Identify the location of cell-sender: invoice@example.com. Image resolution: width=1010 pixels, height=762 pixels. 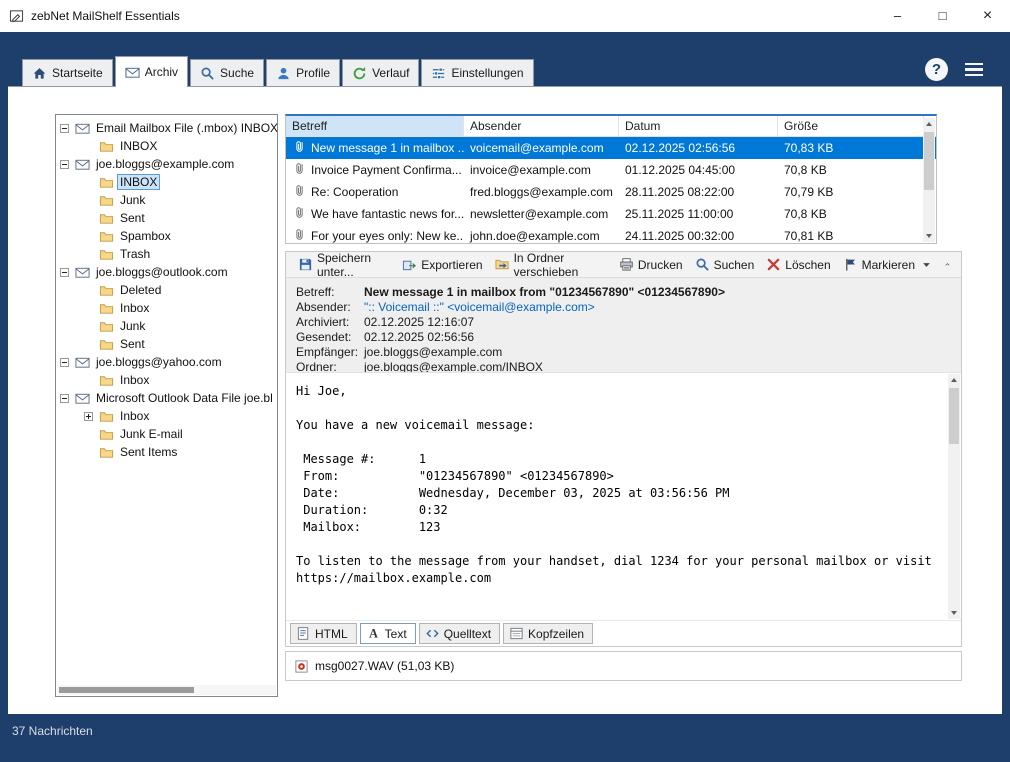
(530, 170).